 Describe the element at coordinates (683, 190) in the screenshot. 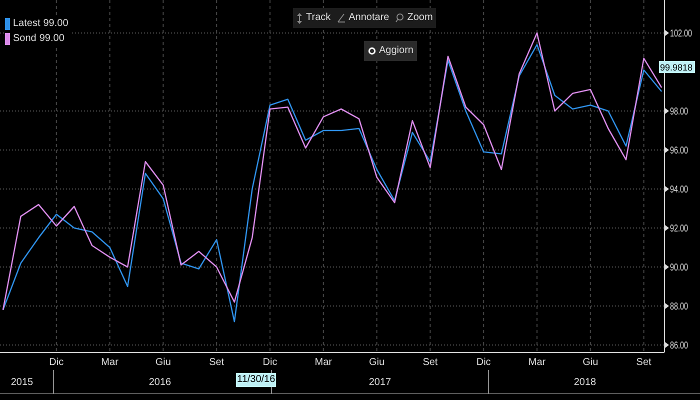

I see `axis-label: 94.00` at that location.